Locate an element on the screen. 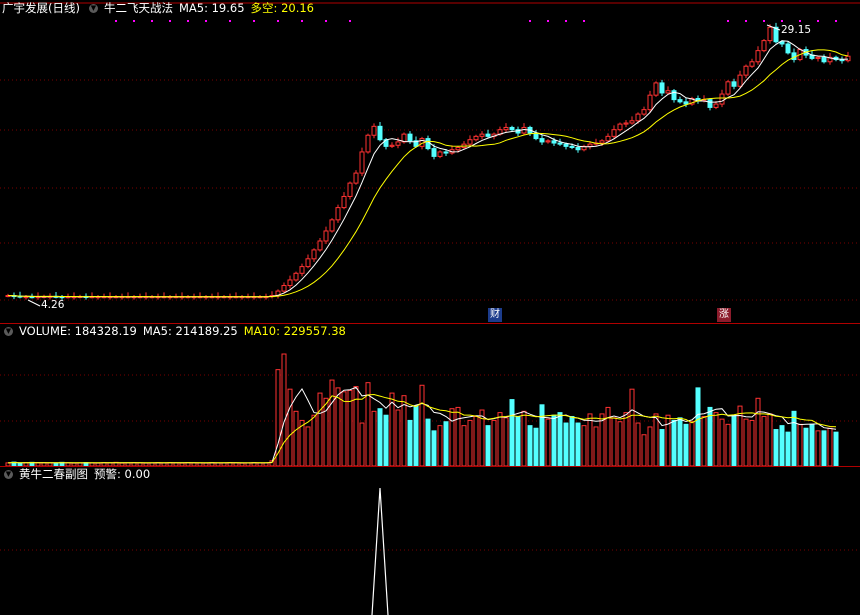 The width and height of the screenshot is (860, 615). price-panel-header: 广宇发展(日线) ▼ 牛二飞天战法 MA5: 19.65 多空: 20.16 is located at coordinates (160, 8).